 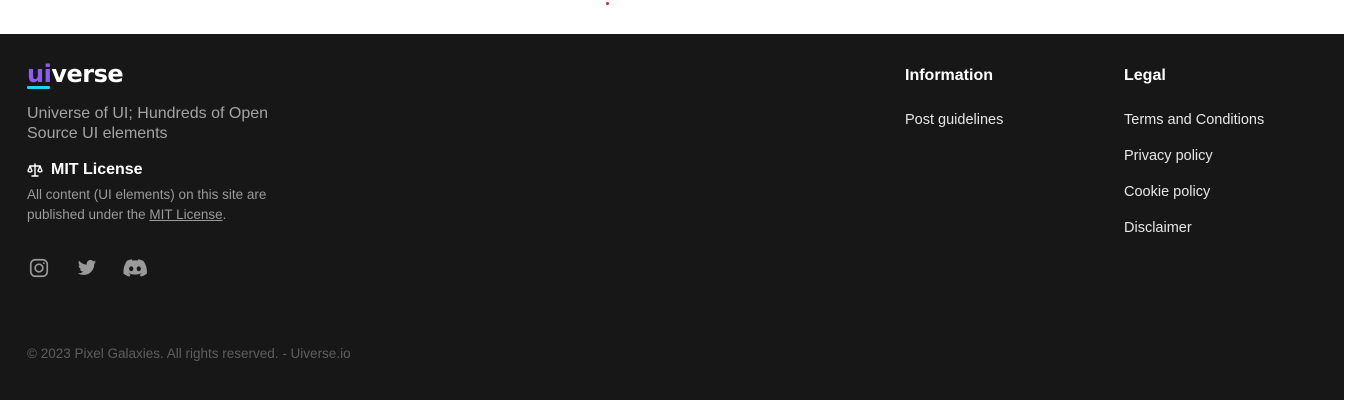 I want to click on instagram-icon, so click(x=39, y=268).